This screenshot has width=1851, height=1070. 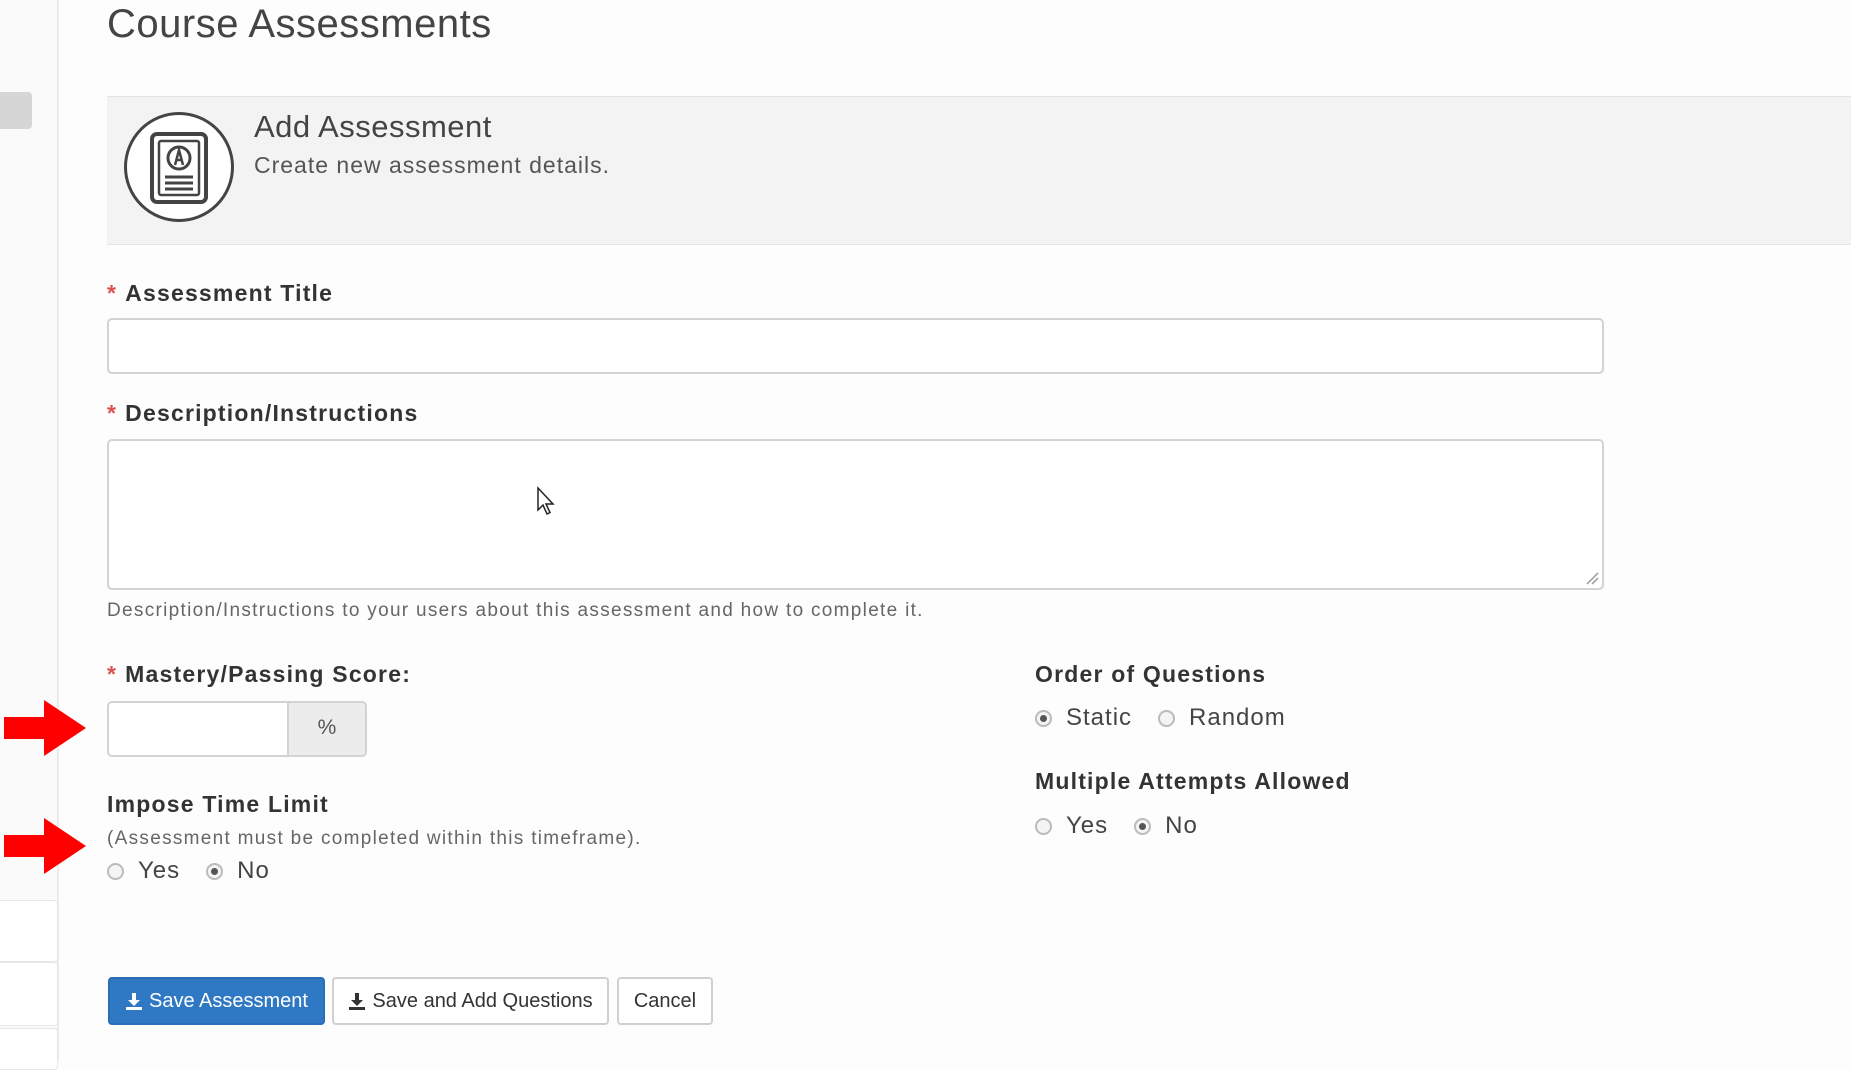 I want to click on mouse-cursor-icon, so click(x=546, y=501).